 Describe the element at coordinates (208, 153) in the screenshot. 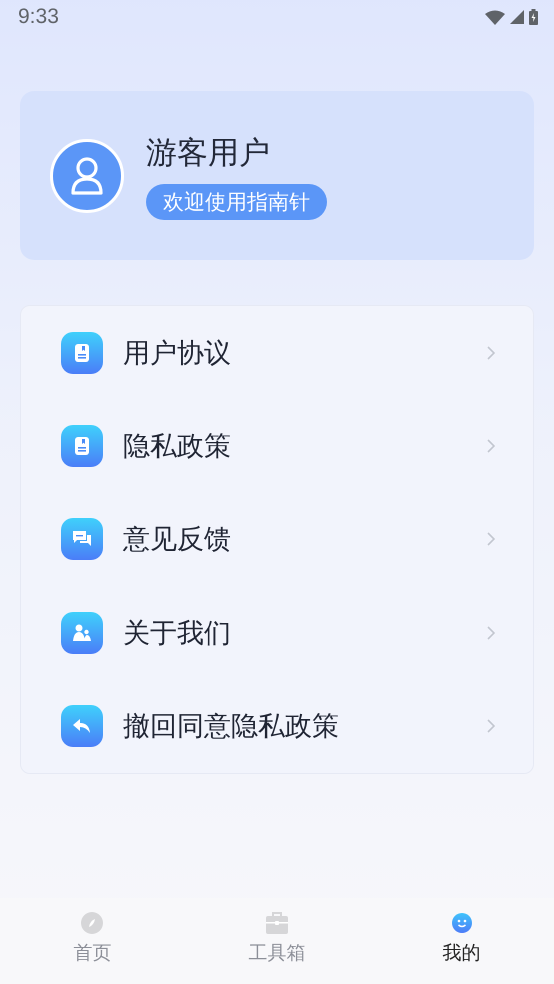

I see `user-name: 游客用户` at that location.